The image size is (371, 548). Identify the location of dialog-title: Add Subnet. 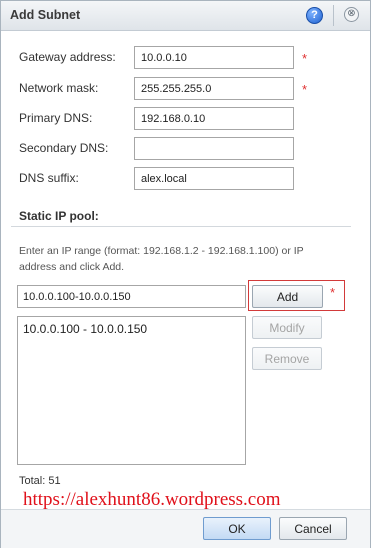
(45, 15).